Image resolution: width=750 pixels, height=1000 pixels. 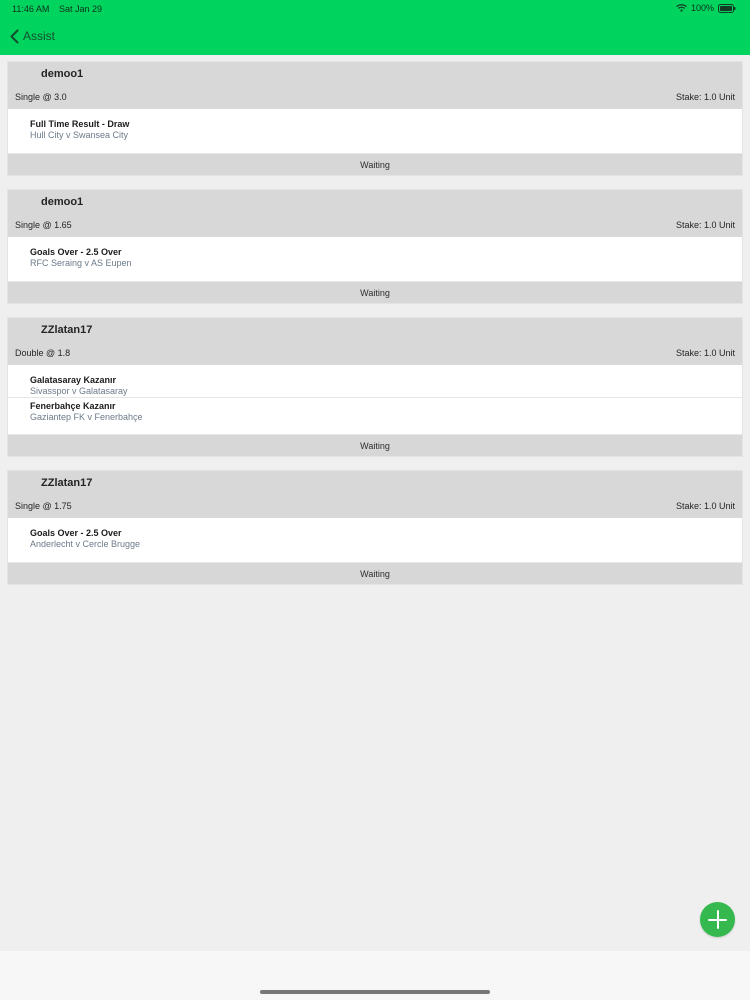 What do you see at coordinates (727, 8) in the screenshot?
I see `battery-icon` at bounding box center [727, 8].